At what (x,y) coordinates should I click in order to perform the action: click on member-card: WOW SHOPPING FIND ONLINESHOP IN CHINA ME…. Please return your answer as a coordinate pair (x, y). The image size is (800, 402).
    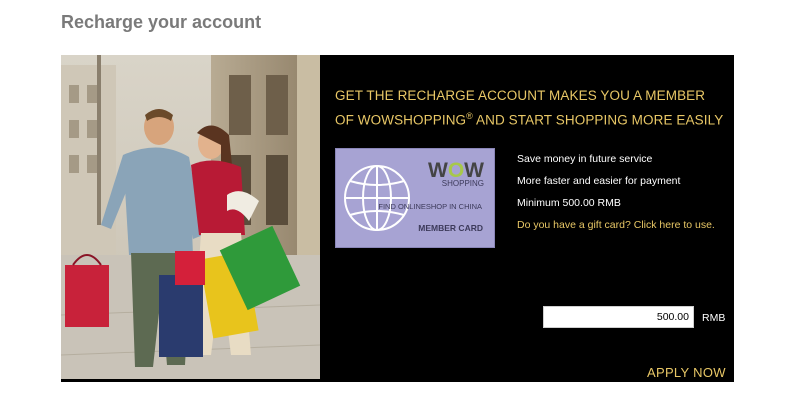
    Looking at the image, I should click on (415, 198).